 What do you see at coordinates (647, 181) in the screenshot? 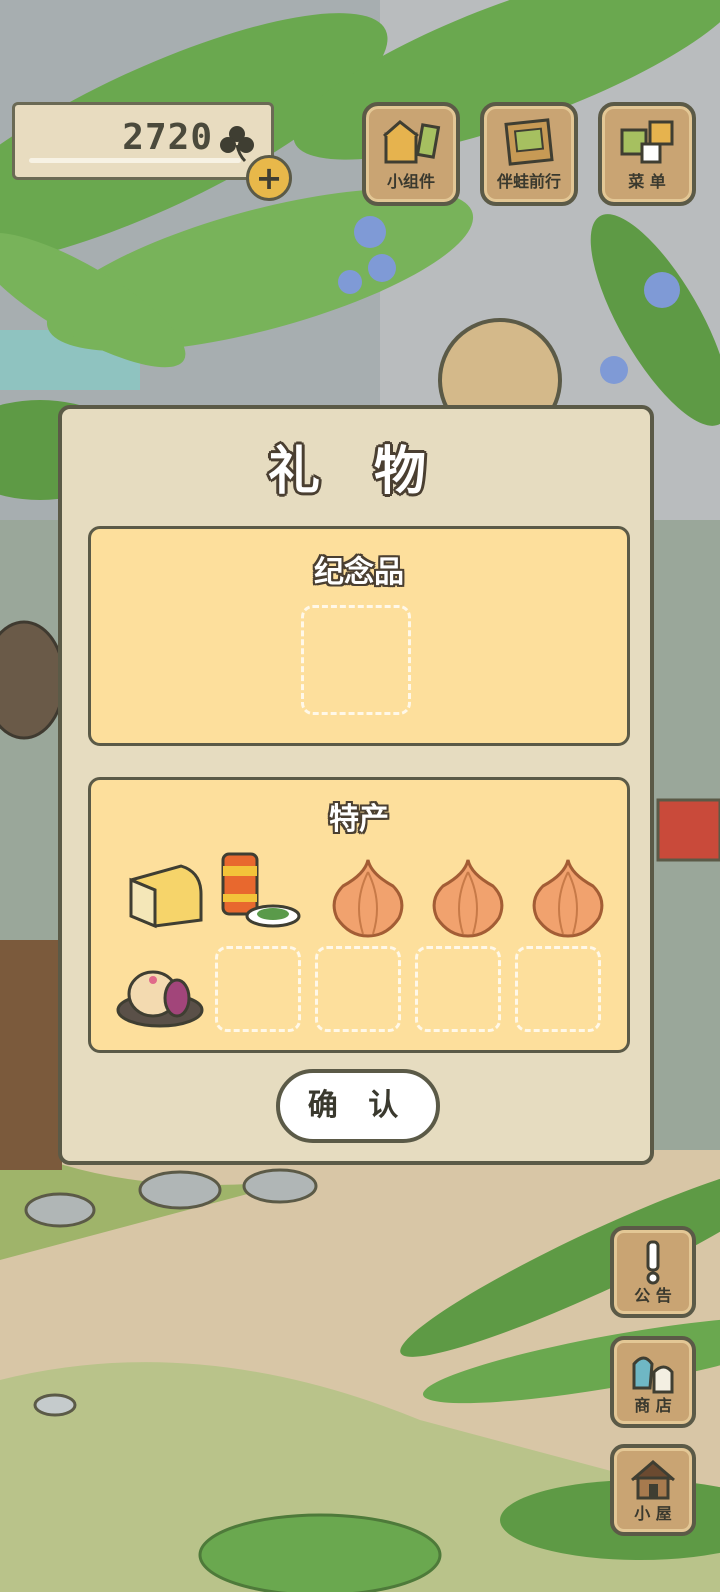
I see `menu-label: 菜 单` at bounding box center [647, 181].